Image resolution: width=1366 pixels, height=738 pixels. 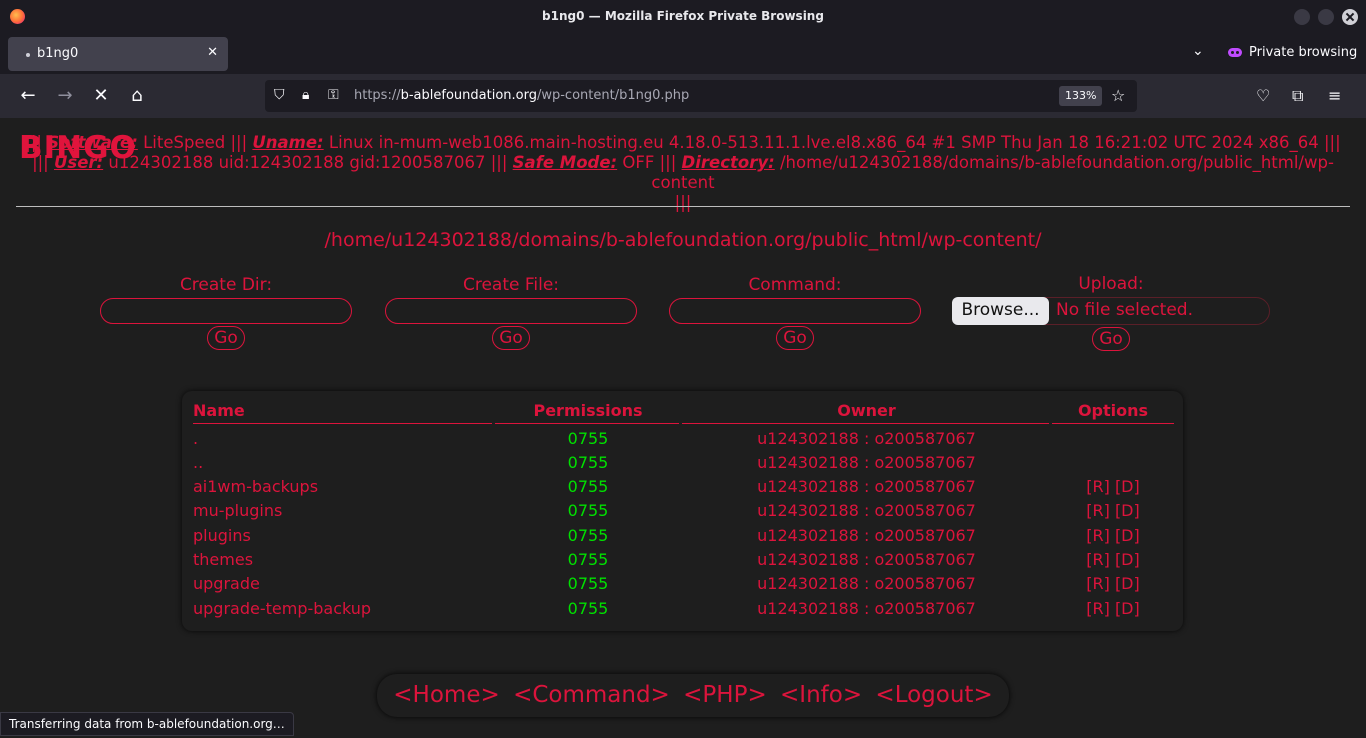 I want to click on create-file-form: Create File: Go, so click(x=511, y=312).